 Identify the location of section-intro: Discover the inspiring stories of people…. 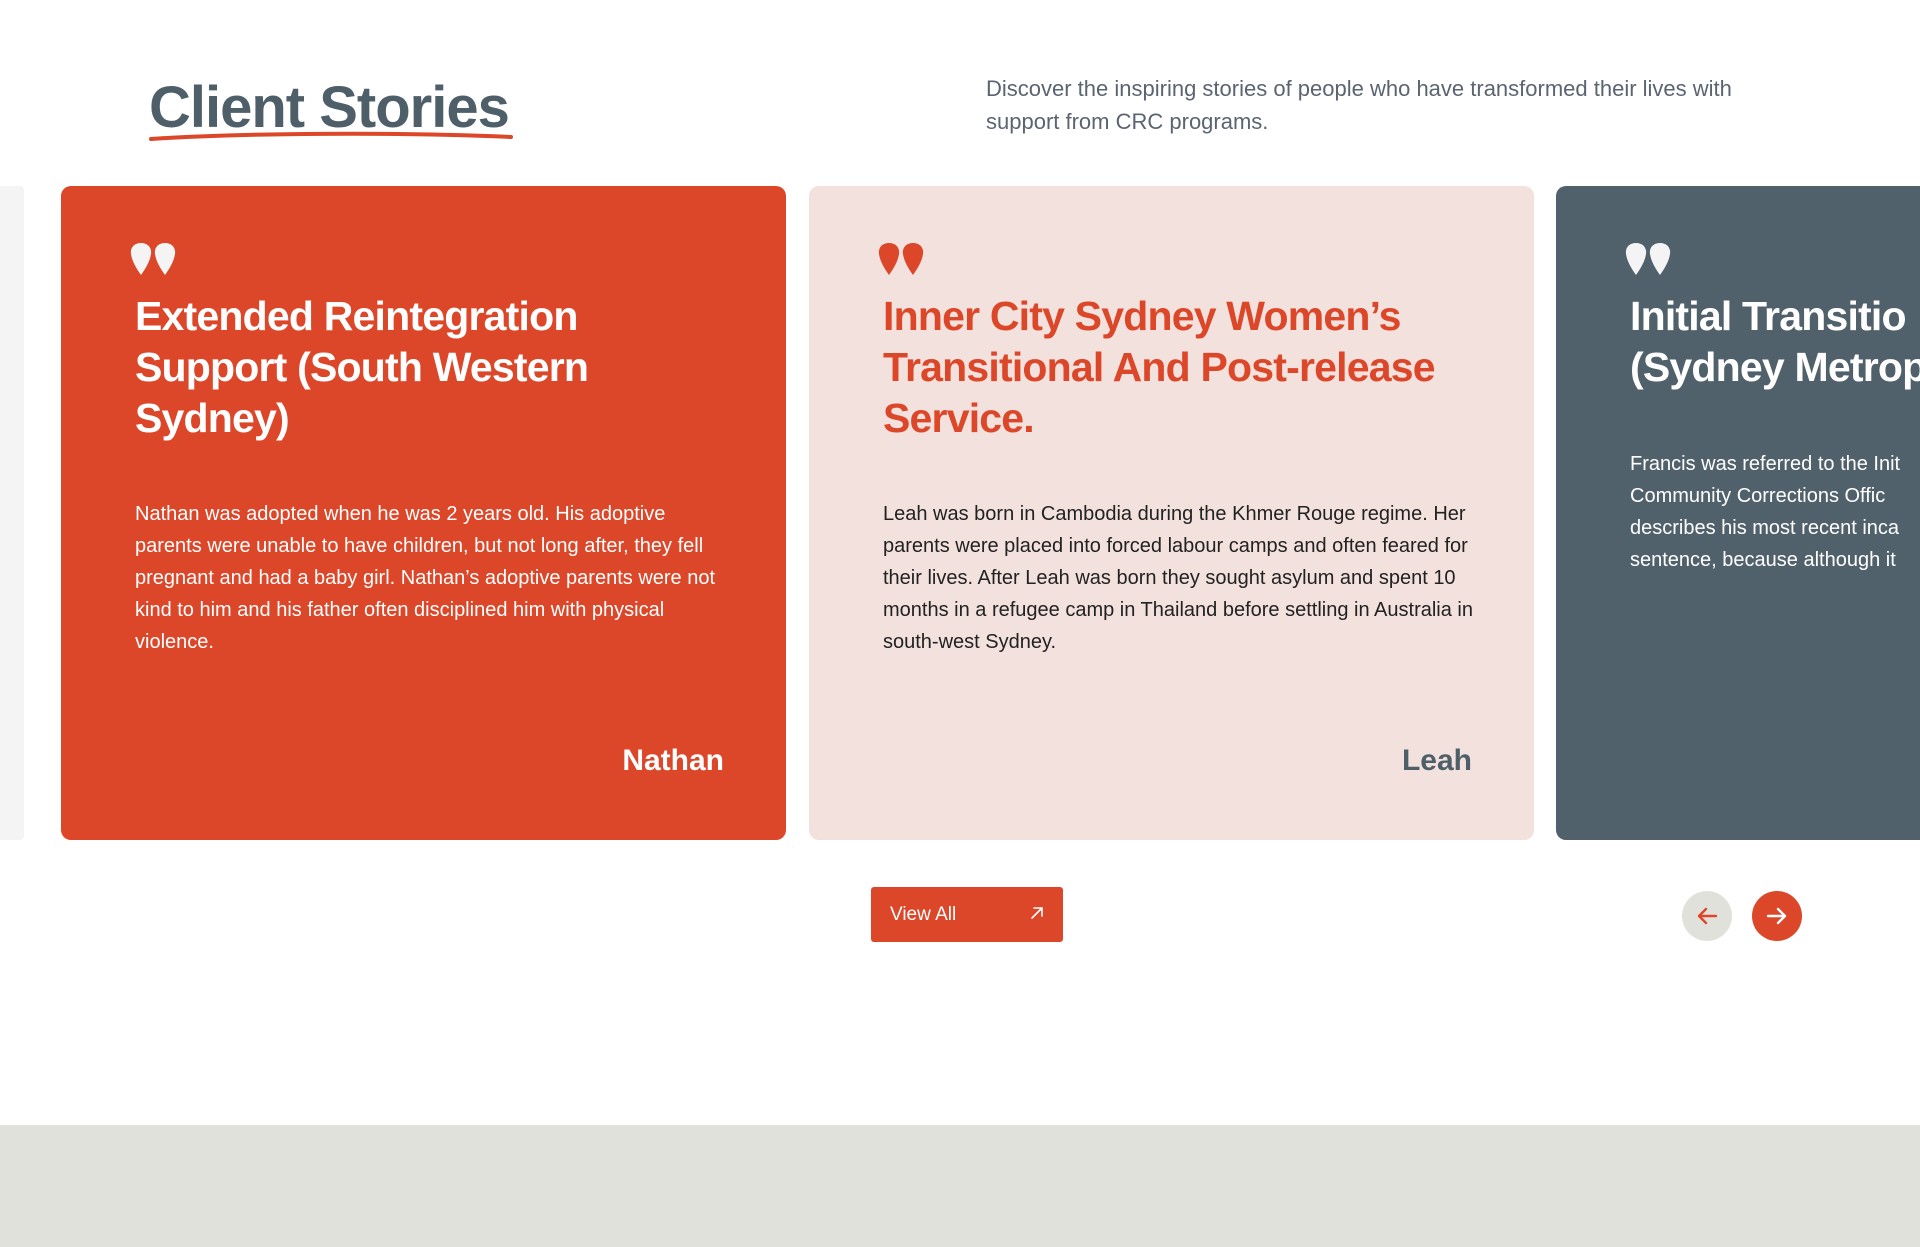
(1359, 105).